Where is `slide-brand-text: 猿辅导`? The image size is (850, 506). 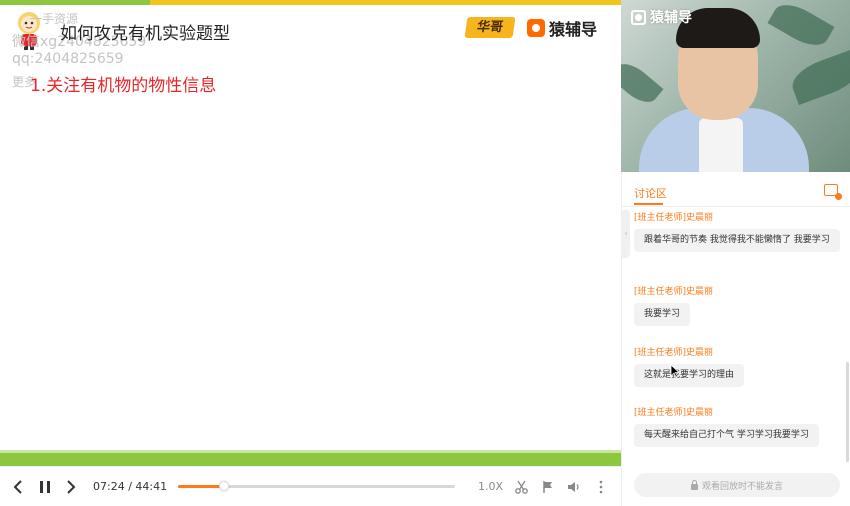
slide-brand-text: 猿辅导 is located at coordinates (573, 29).